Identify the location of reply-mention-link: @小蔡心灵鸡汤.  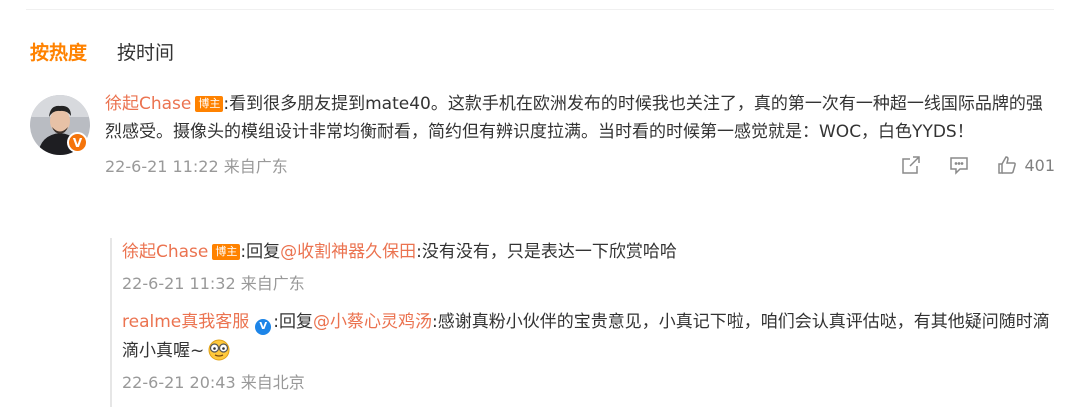
(372, 322).